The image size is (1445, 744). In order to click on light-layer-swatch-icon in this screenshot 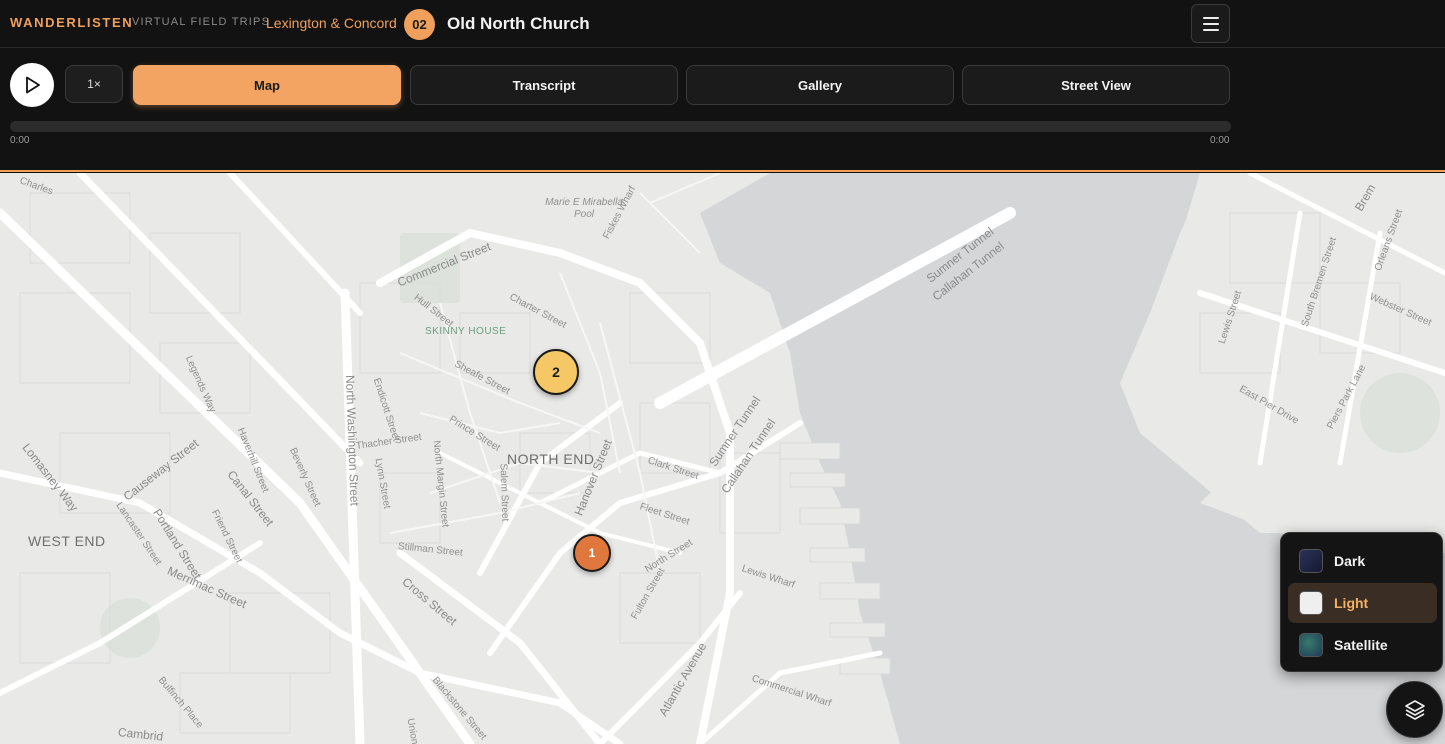, I will do `click(1311, 603)`.